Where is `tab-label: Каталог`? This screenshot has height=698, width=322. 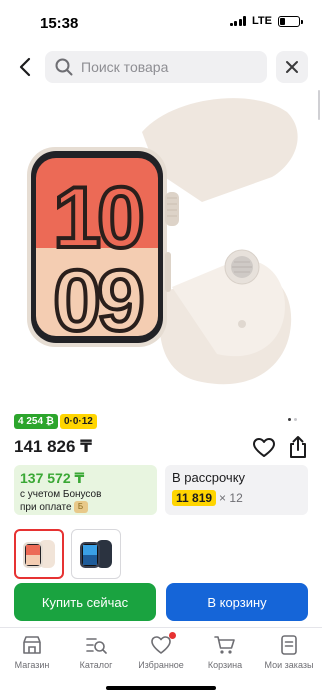 tab-label: Каталог is located at coordinates (96, 665).